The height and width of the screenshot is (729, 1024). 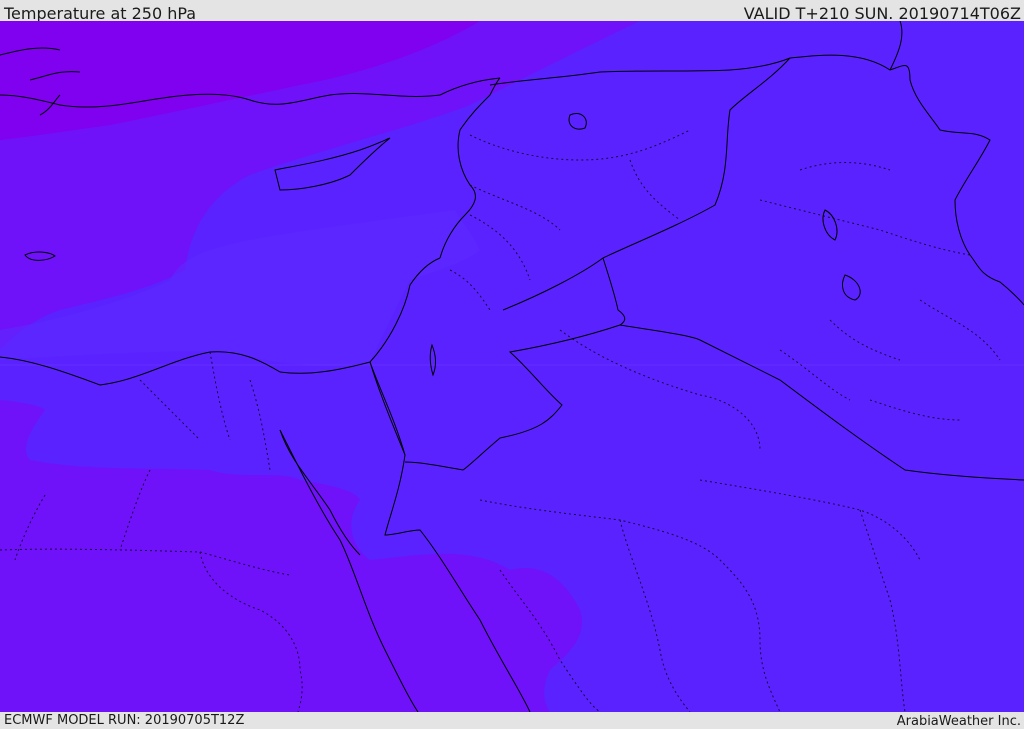 What do you see at coordinates (958, 721) in the screenshot?
I see `brand-credit: ArabiaWeather Inc.` at bounding box center [958, 721].